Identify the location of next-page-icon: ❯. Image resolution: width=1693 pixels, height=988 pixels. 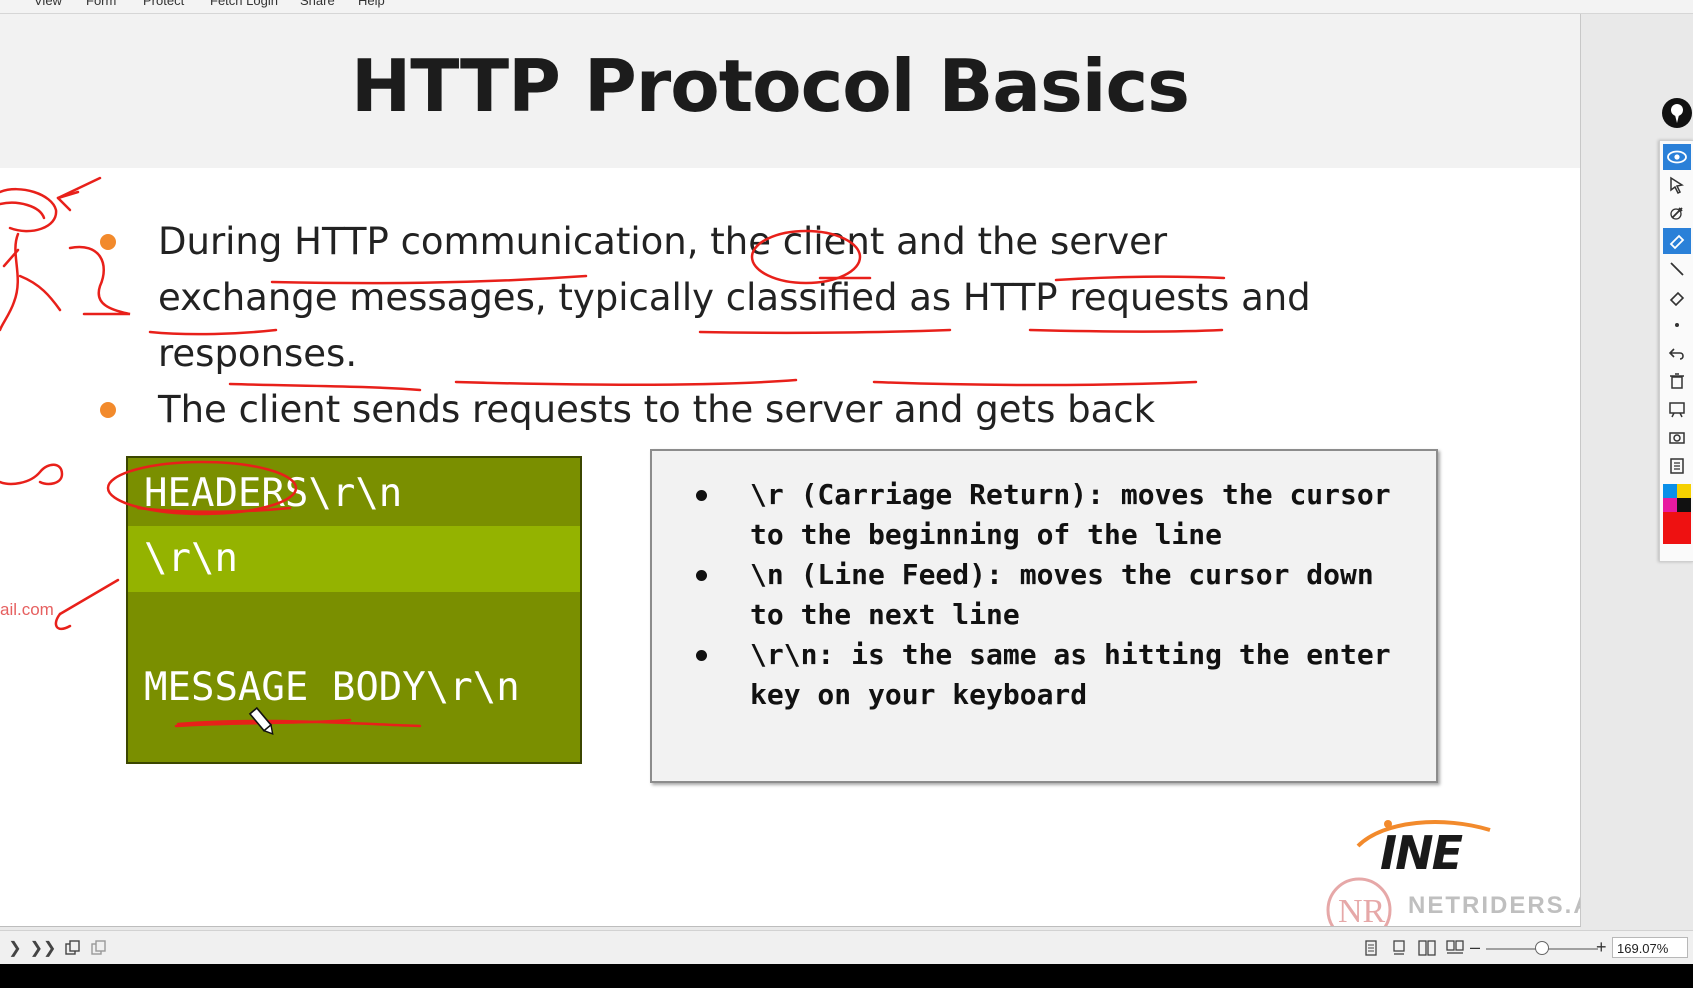
(15, 948).